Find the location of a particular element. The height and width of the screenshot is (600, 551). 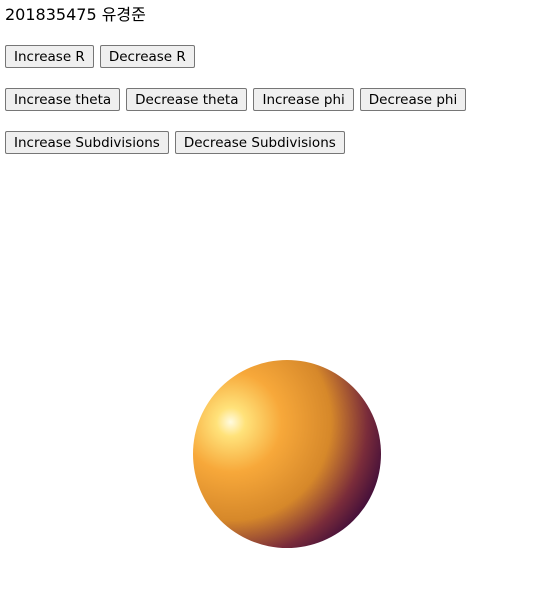

page-title: 201835475 유경준 is located at coordinates (75, 14).